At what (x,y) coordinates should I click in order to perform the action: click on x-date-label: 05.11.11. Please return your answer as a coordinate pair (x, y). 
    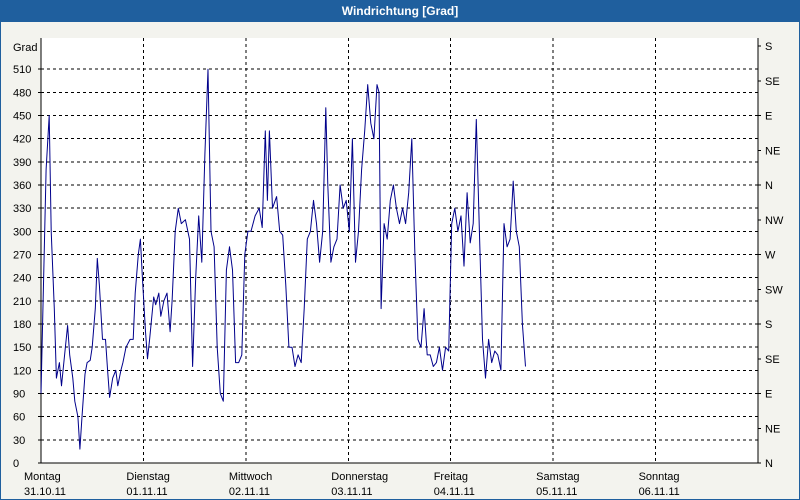
    Looking at the image, I should click on (556, 492).